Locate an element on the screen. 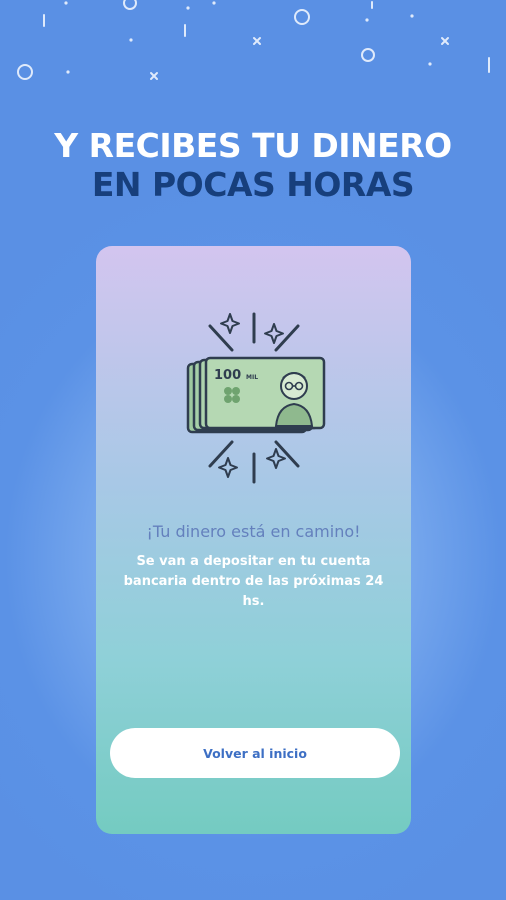 The height and width of the screenshot is (900, 506). card-title: ¡Tu dinero está en camino! is located at coordinates (253, 531).